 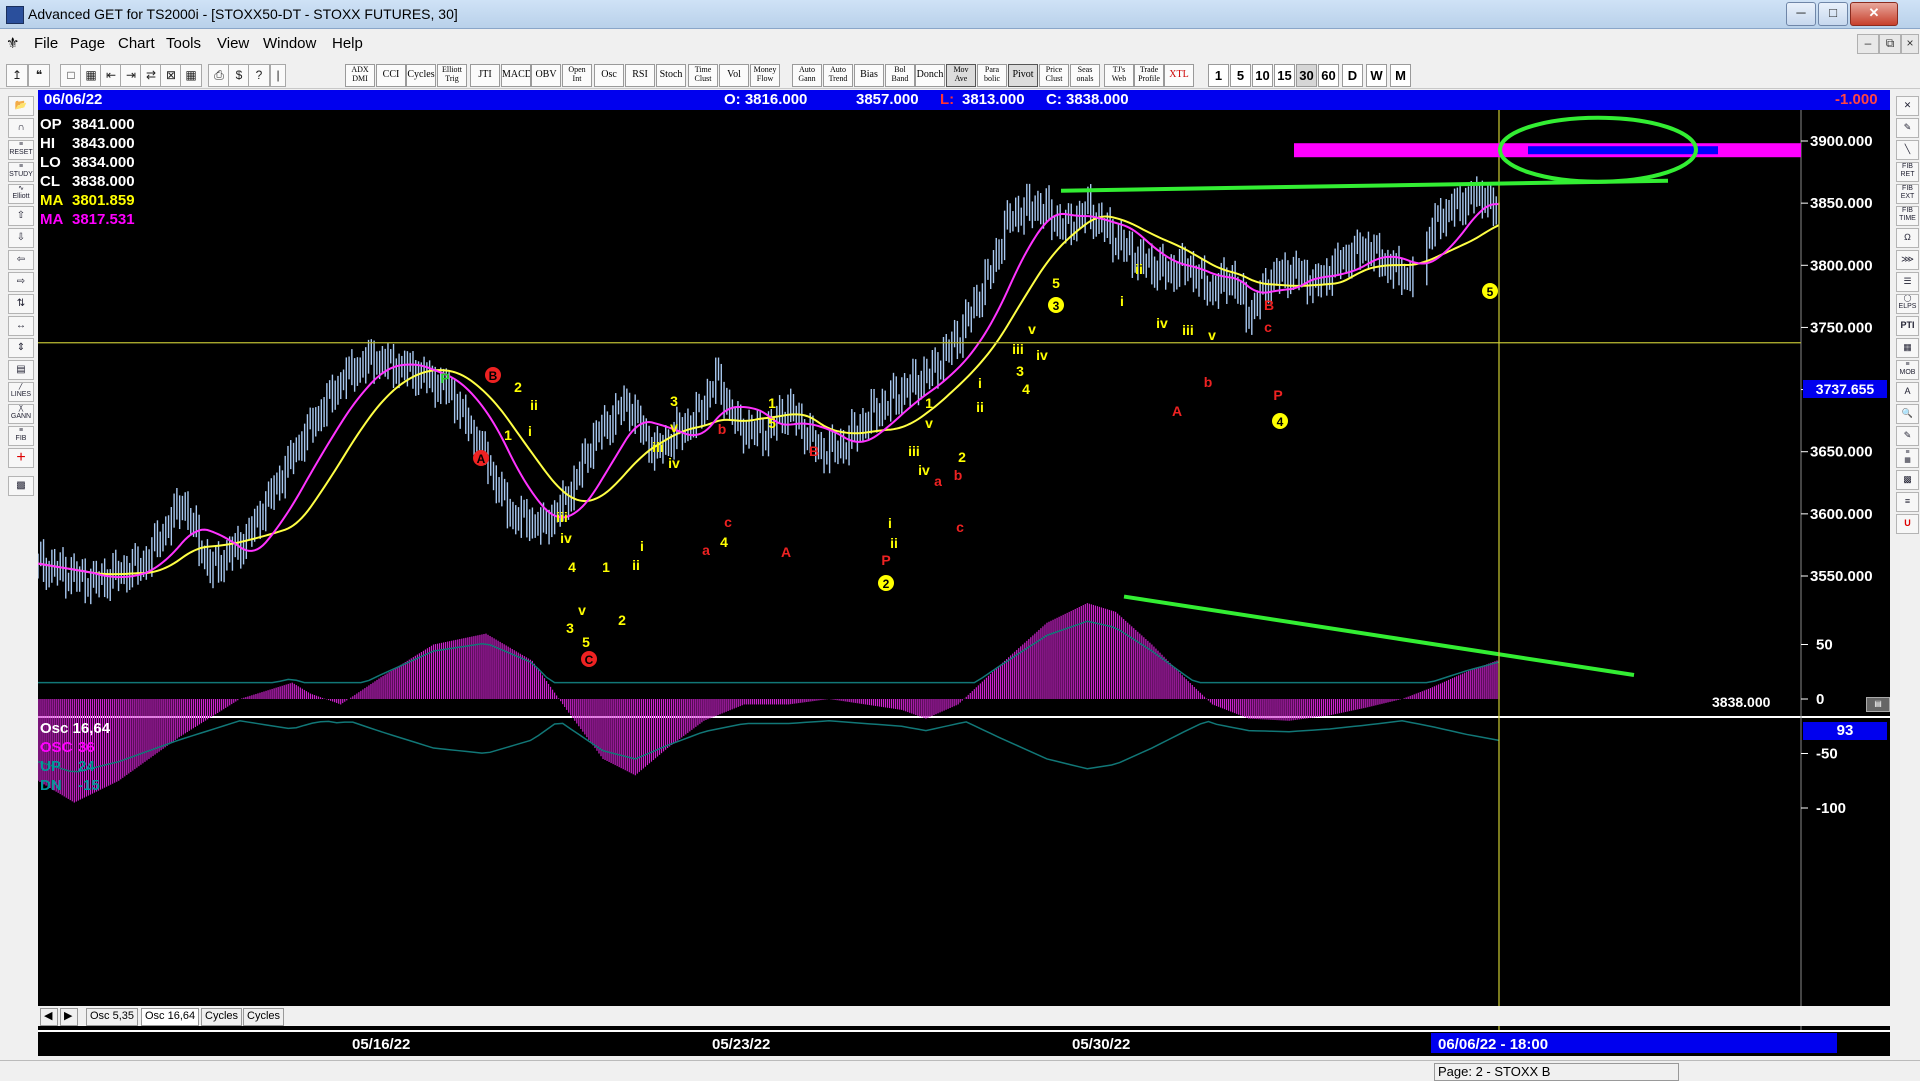 What do you see at coordinates (151, 75) in the screenshot?
I see `sync-icon: ⇄` at bounding box center [151, 75].